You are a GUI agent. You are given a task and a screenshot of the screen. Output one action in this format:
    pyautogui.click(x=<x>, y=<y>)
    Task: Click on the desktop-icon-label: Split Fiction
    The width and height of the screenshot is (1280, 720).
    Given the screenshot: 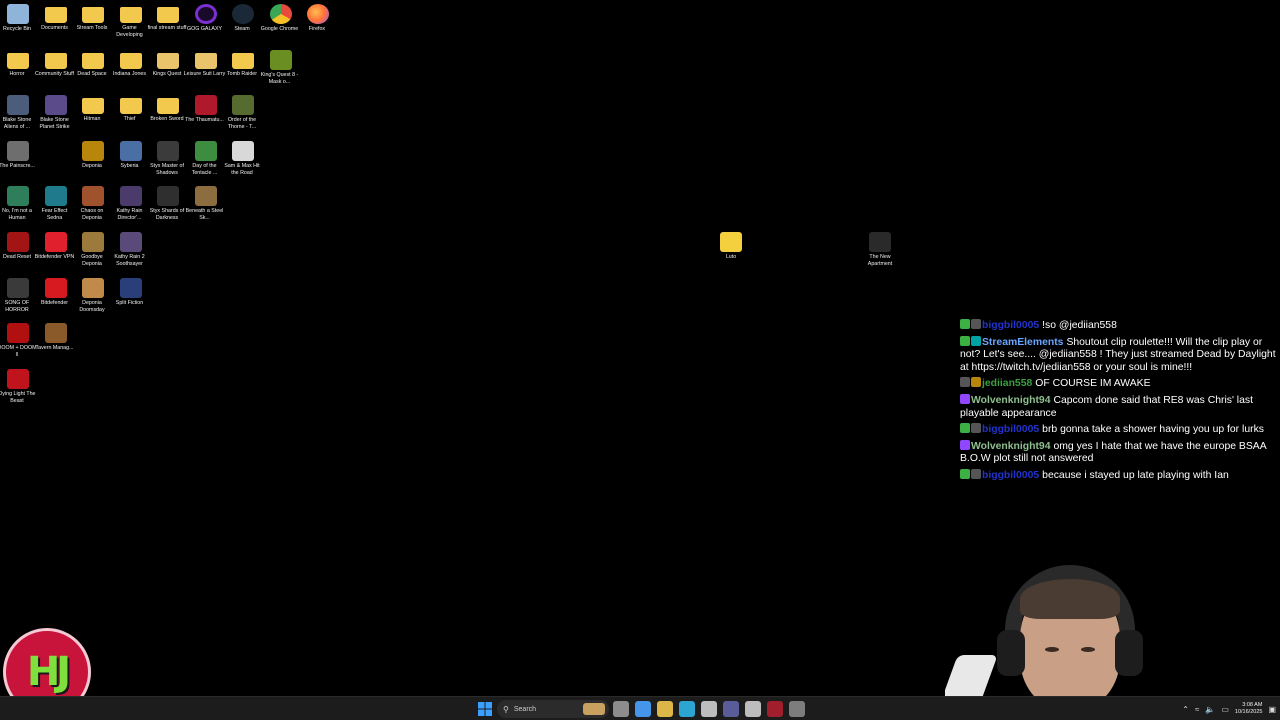 What is the action you would take?
    pyautogui.click(x=129, y=302)
    